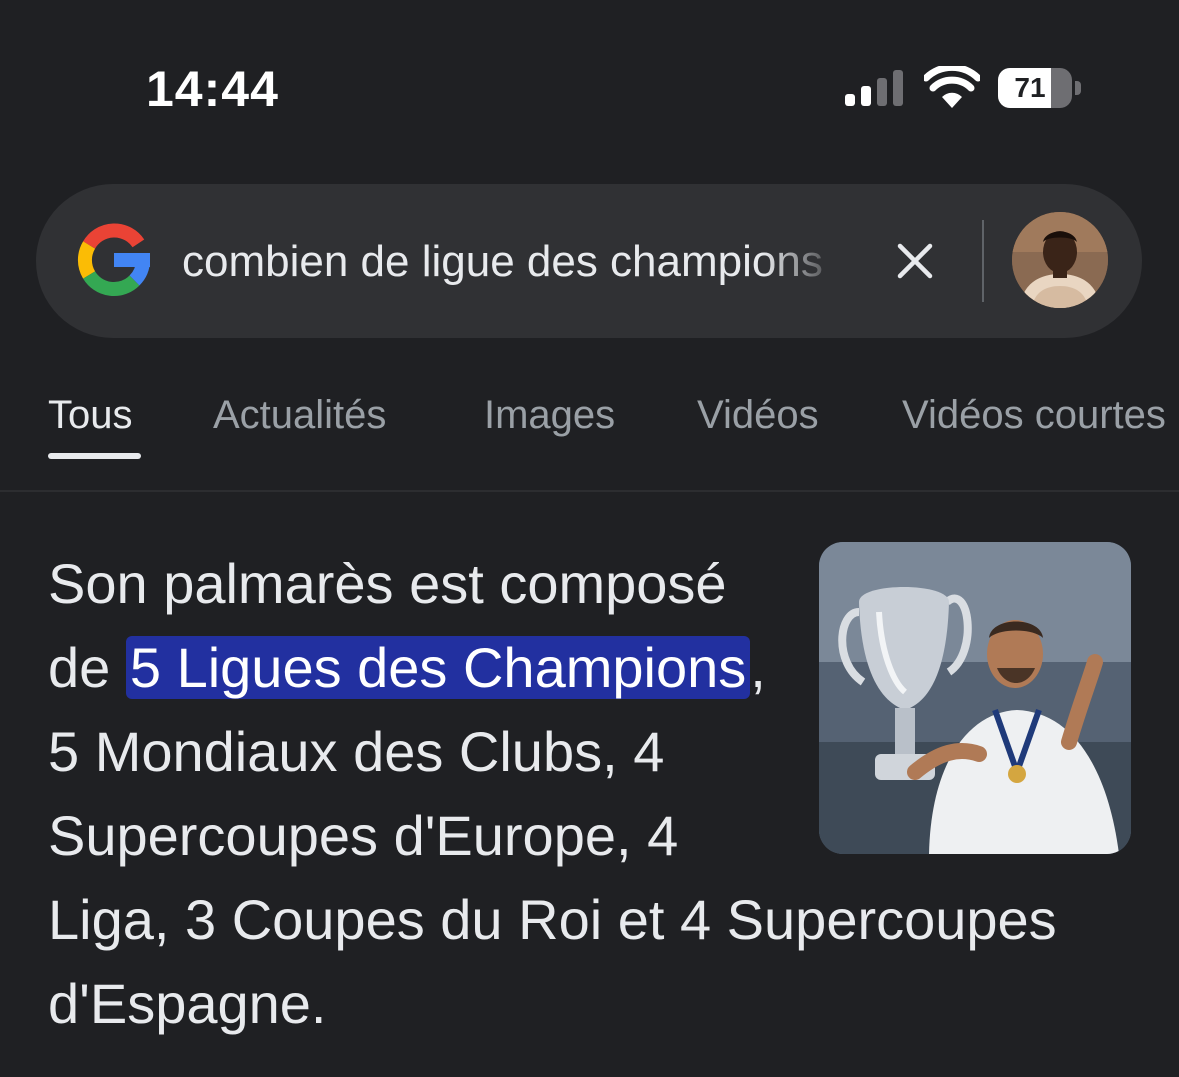 The image size is (1179, 1077). I want to click on status-bar: 14:44 71, so click(589, 75).